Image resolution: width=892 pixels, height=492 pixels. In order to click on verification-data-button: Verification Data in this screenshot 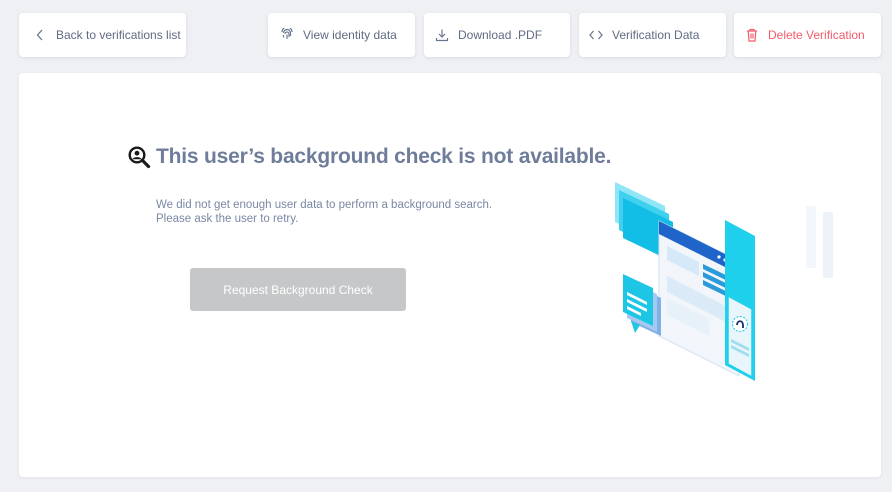, I will do `click(652, 35)`.